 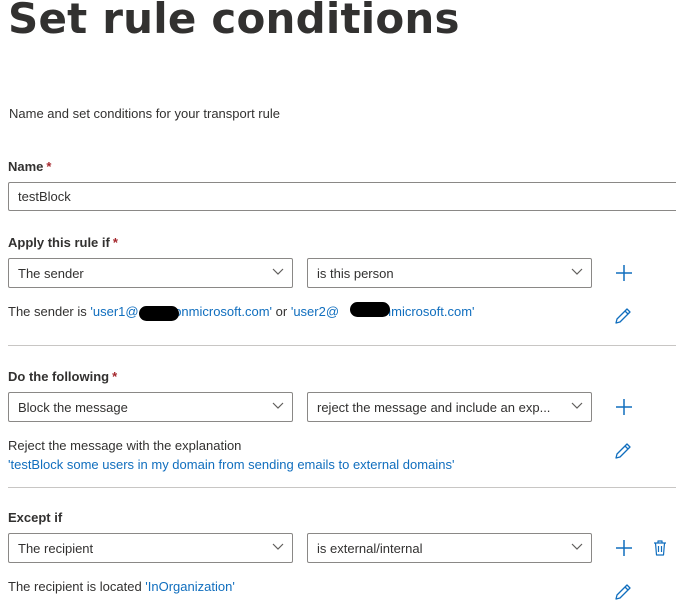 What do you see at coordinates (59, 242) in the screenshot?
I see `apply-rule-label-text: Apply this rule if` at bounding box center [59, 242].